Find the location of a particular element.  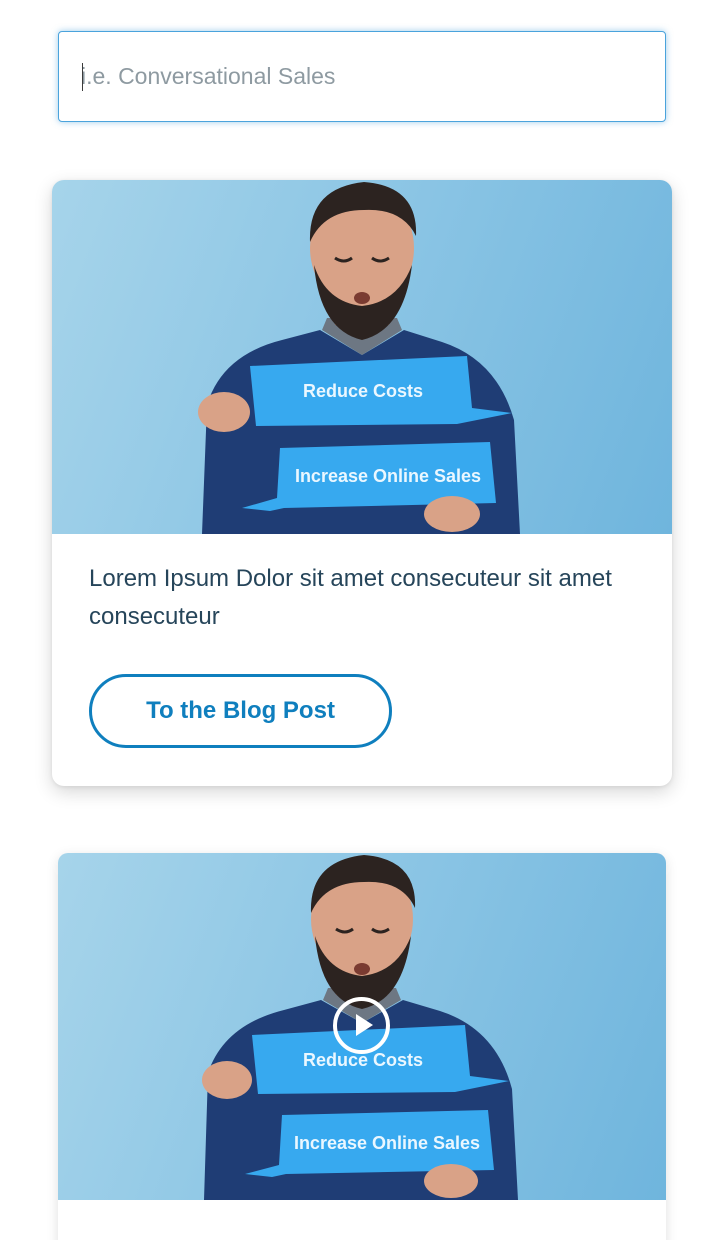

sign-text-top: Reduce Costs is located at coordinates (363, 391).